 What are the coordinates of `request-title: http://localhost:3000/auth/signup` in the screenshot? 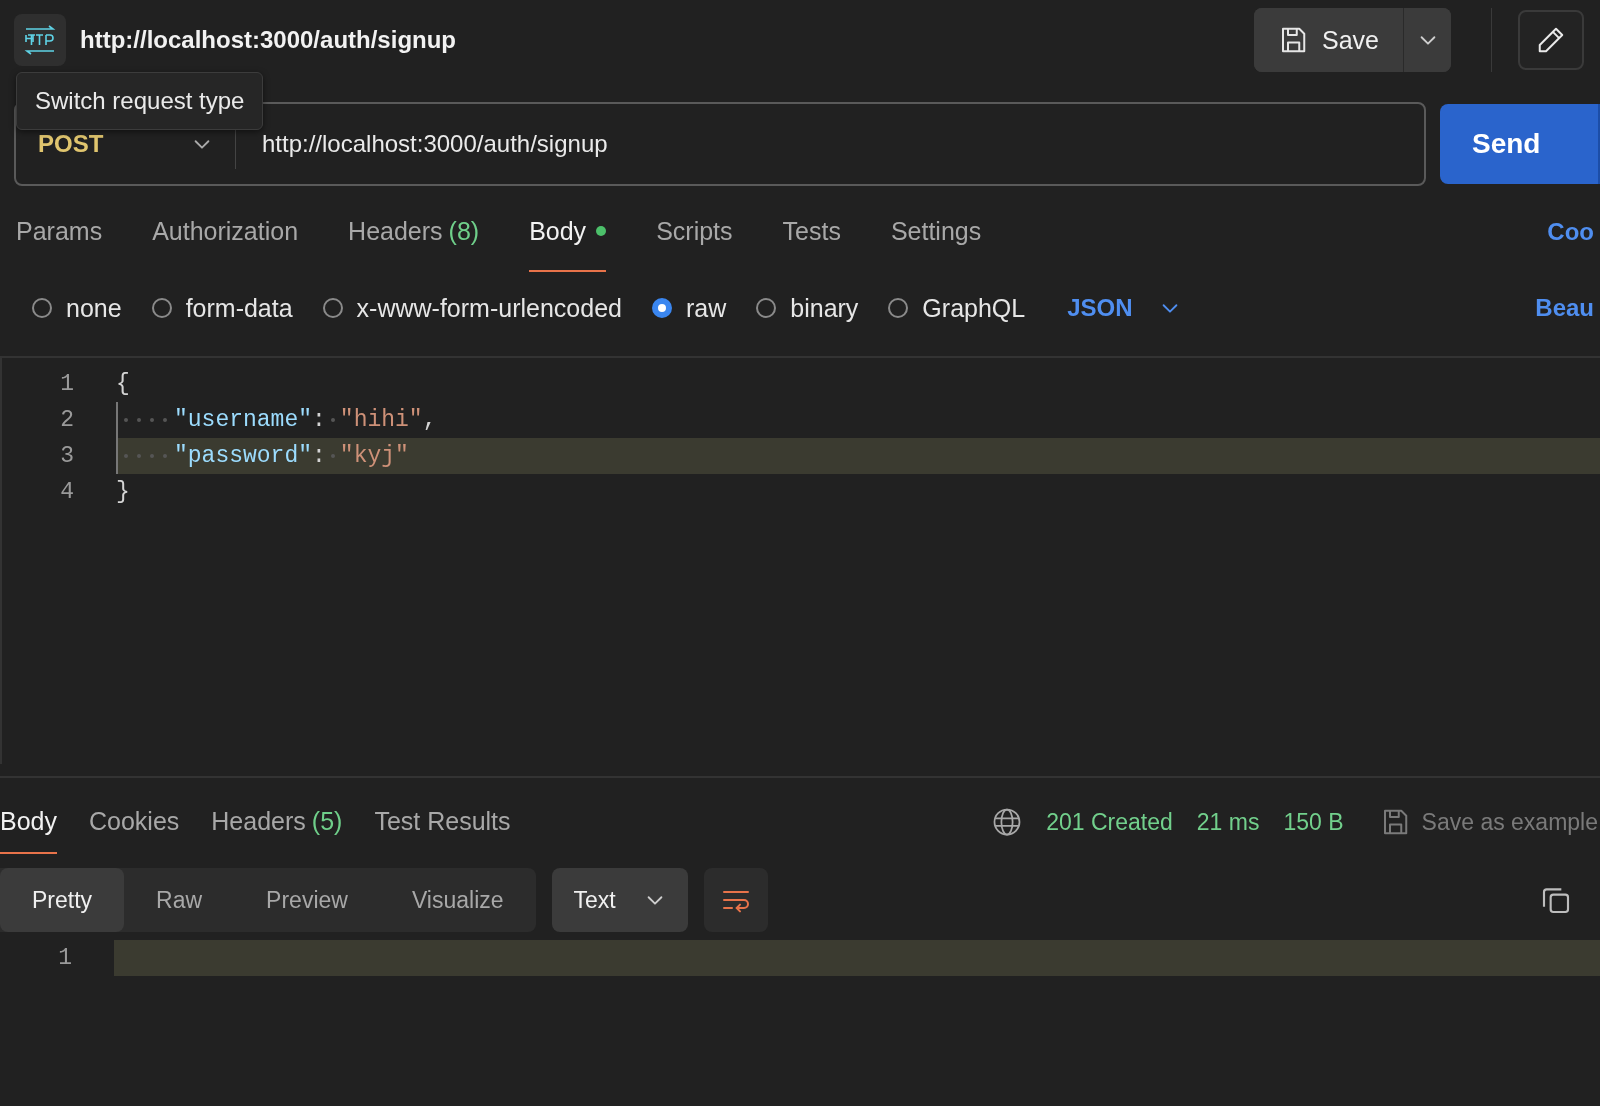 It's located at (268, 40).